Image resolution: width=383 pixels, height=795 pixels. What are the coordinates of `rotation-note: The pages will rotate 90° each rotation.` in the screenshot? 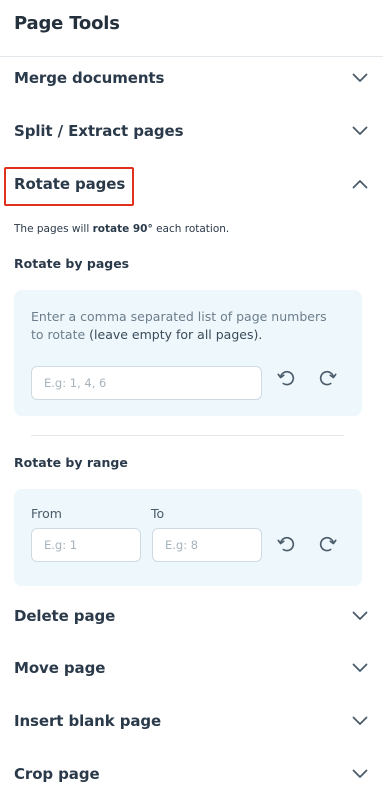 It's located at (121, 229).